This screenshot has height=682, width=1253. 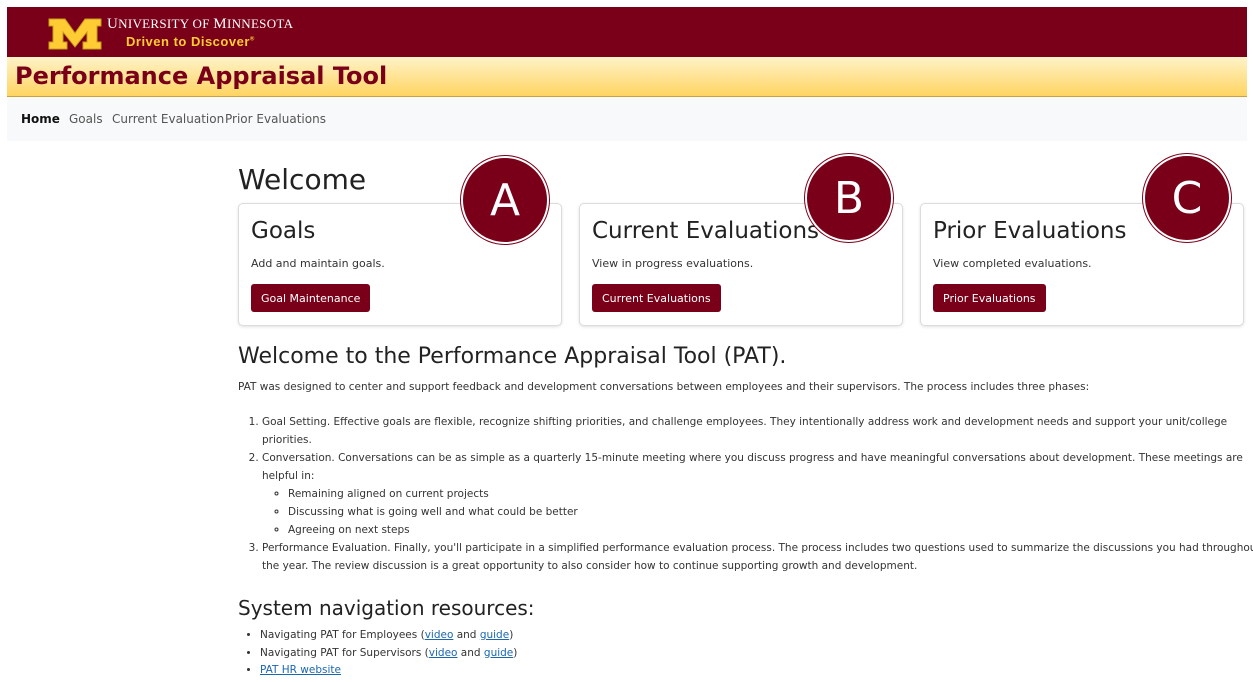 What do you see at coordinates (40, 119) in the screenshot?
I see `nav-home: Home` at bounding box center [40, 119].